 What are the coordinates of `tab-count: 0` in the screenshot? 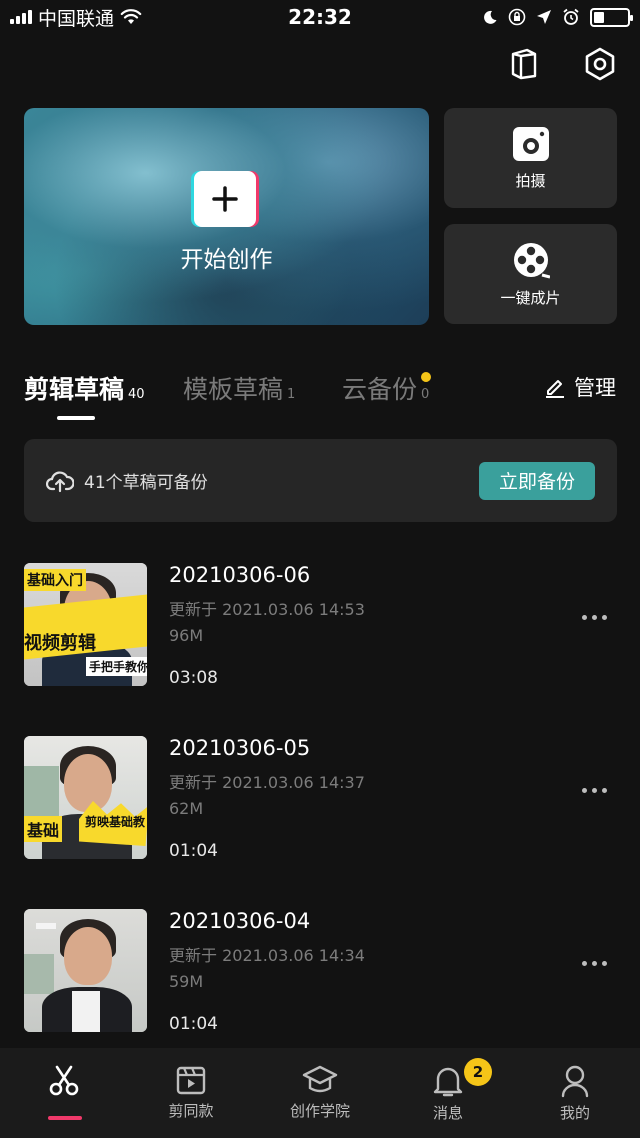 It's located at (425, 394).